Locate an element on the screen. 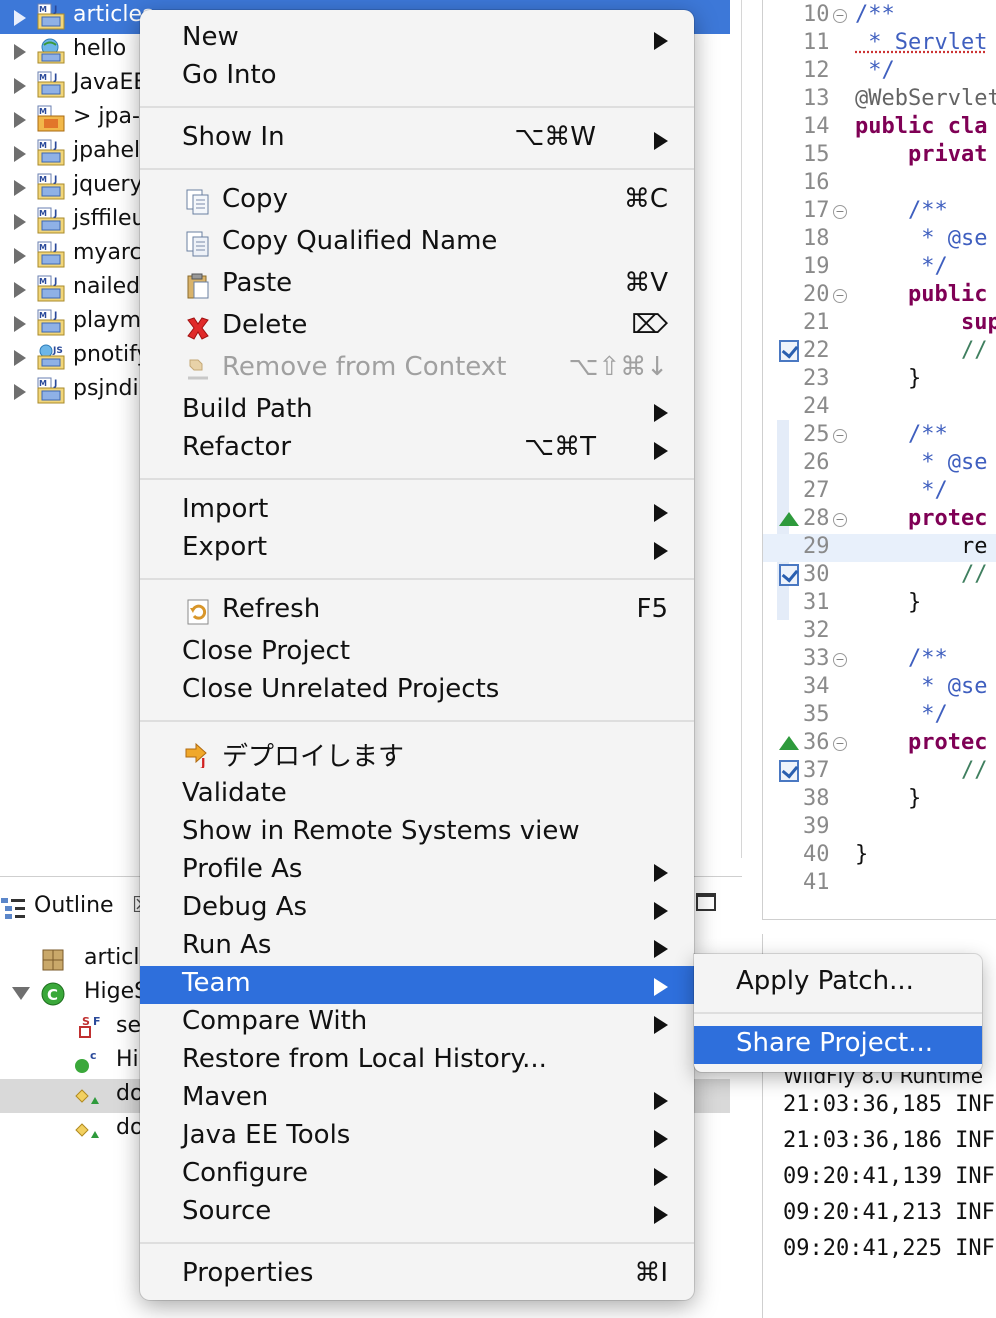  menu-item-paste: Paste ⌘V is located at coordinates (417, 285).